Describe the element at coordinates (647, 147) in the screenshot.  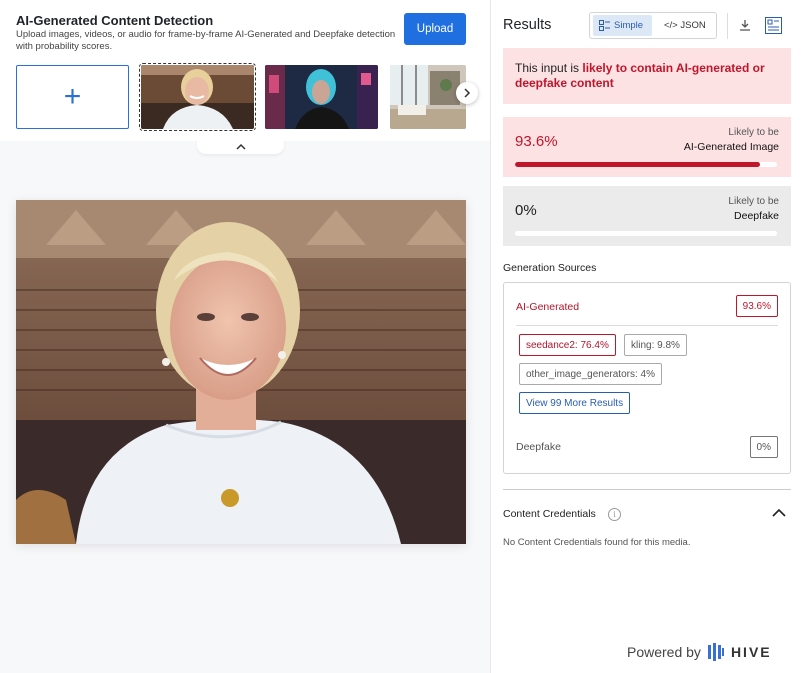
I see `ai-generated-score-card: 93.6% Likely to be AI-Generated Image` at that location.